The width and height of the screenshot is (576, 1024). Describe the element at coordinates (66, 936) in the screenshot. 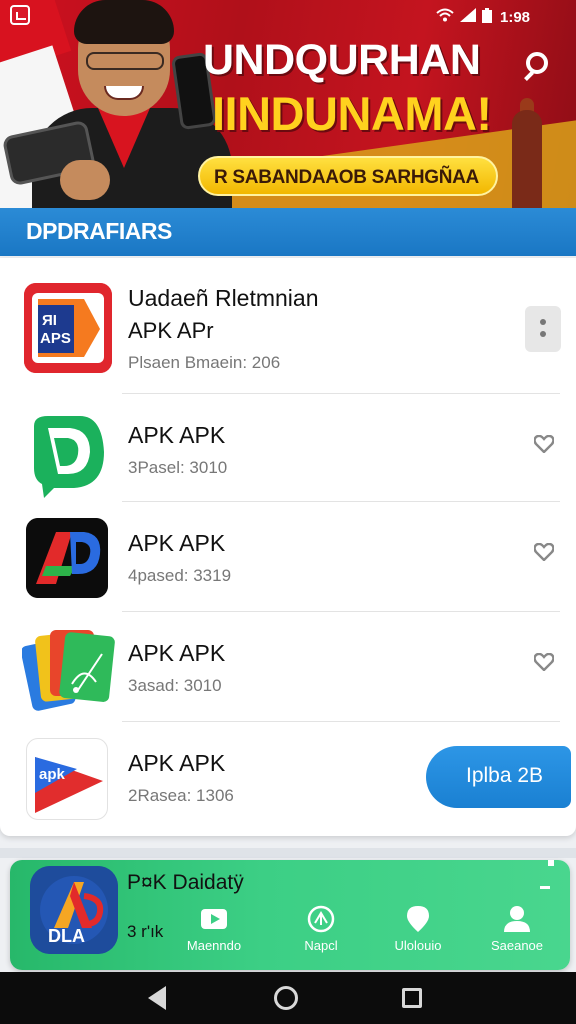

I see `promo-icon-text: DLA` at that location.